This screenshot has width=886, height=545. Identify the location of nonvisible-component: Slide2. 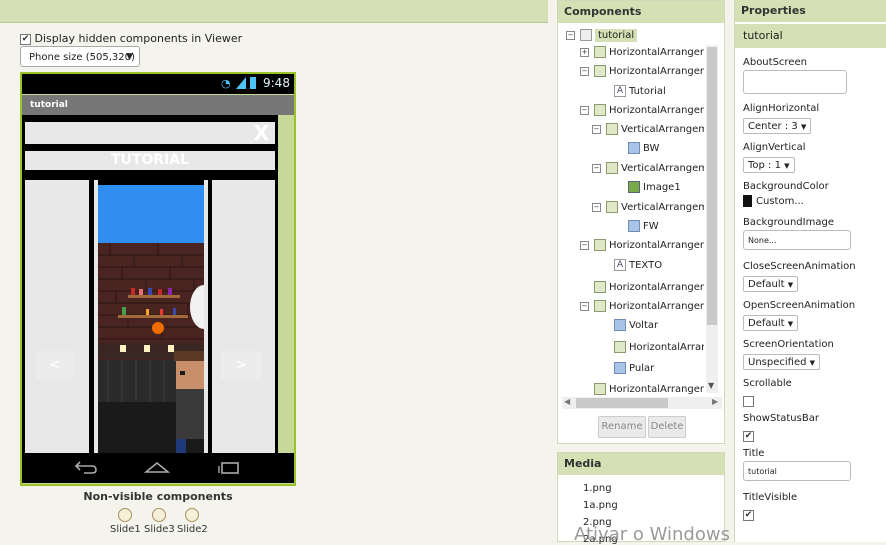
(192, 529).